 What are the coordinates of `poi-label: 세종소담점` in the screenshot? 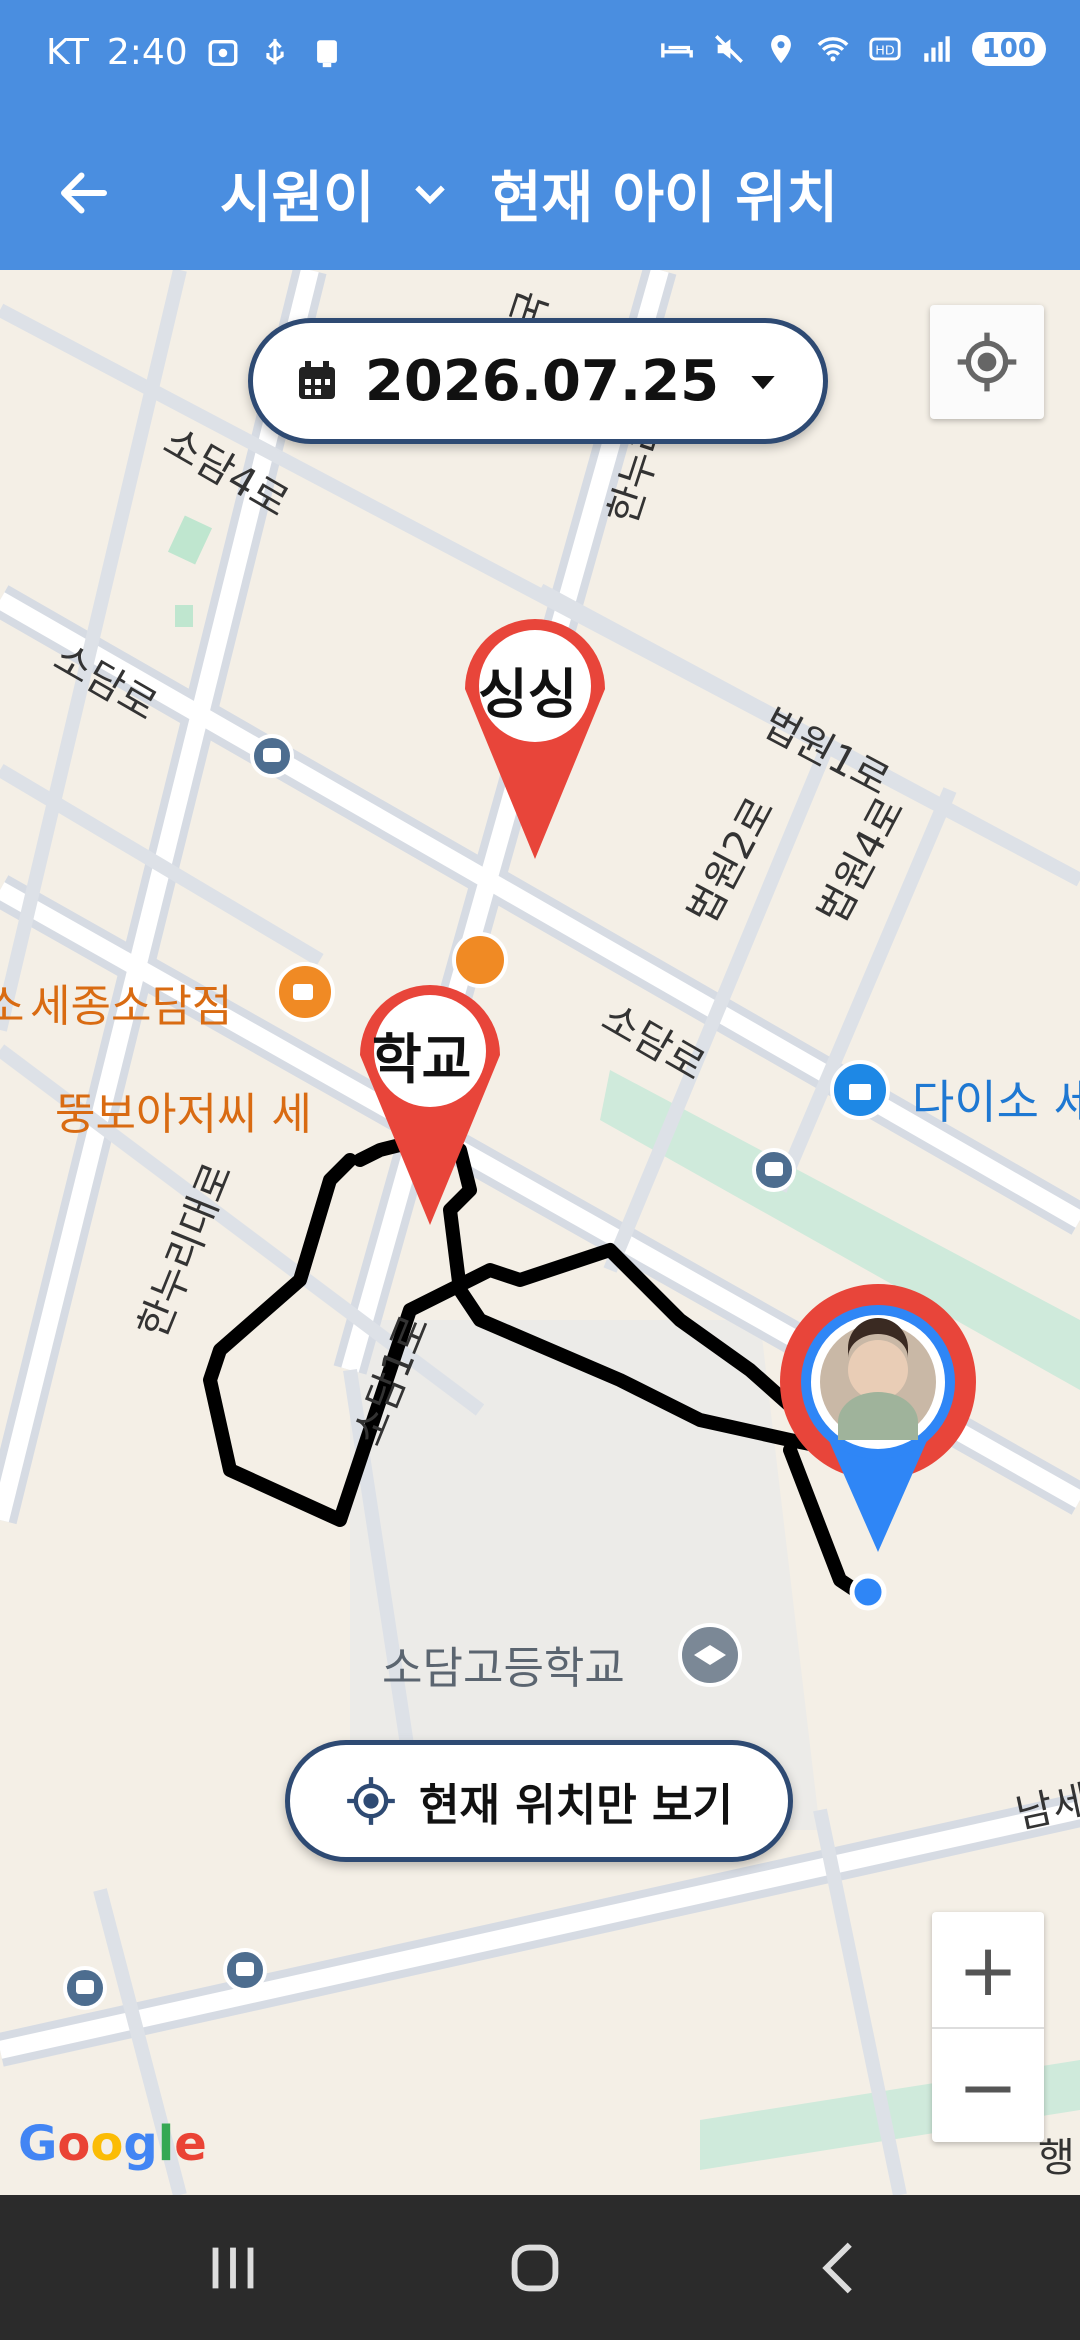 It's located at (131, 1006).